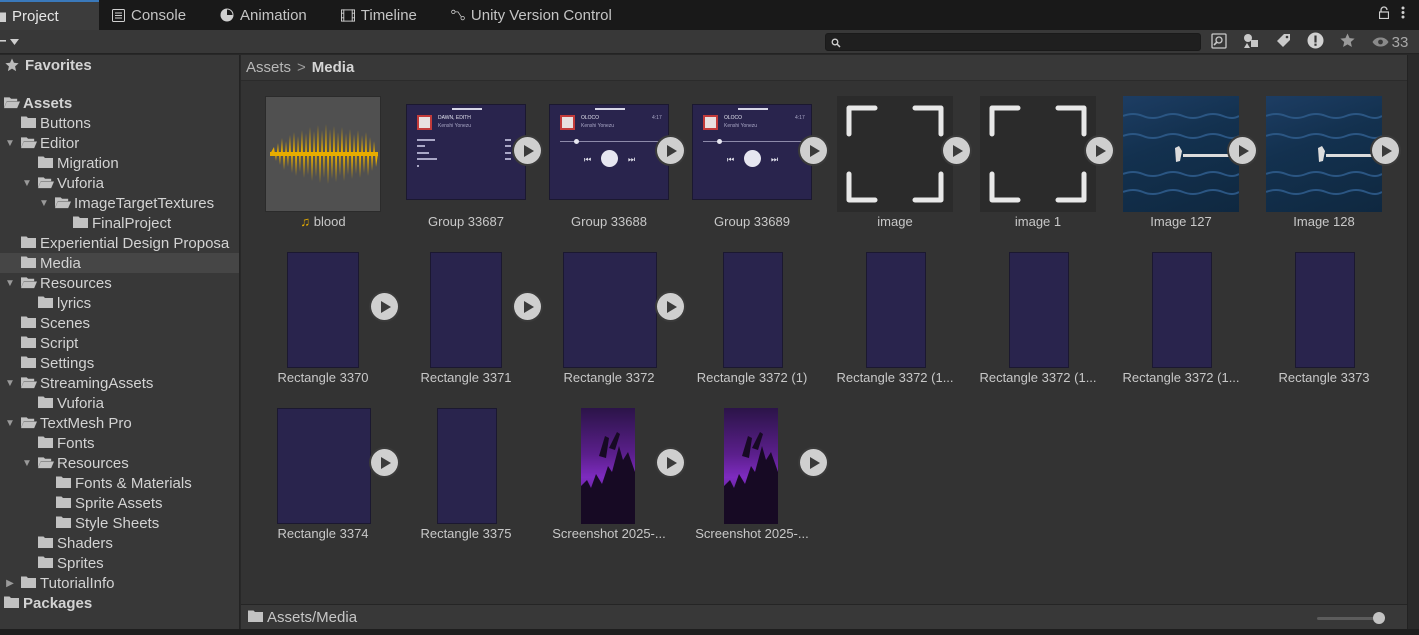 The height and width of the screenshot is (635, 1419). Describe the element at coordinates (119, 123) in the screenshot. I see `tree-item-buttons: Buttons` at that location.